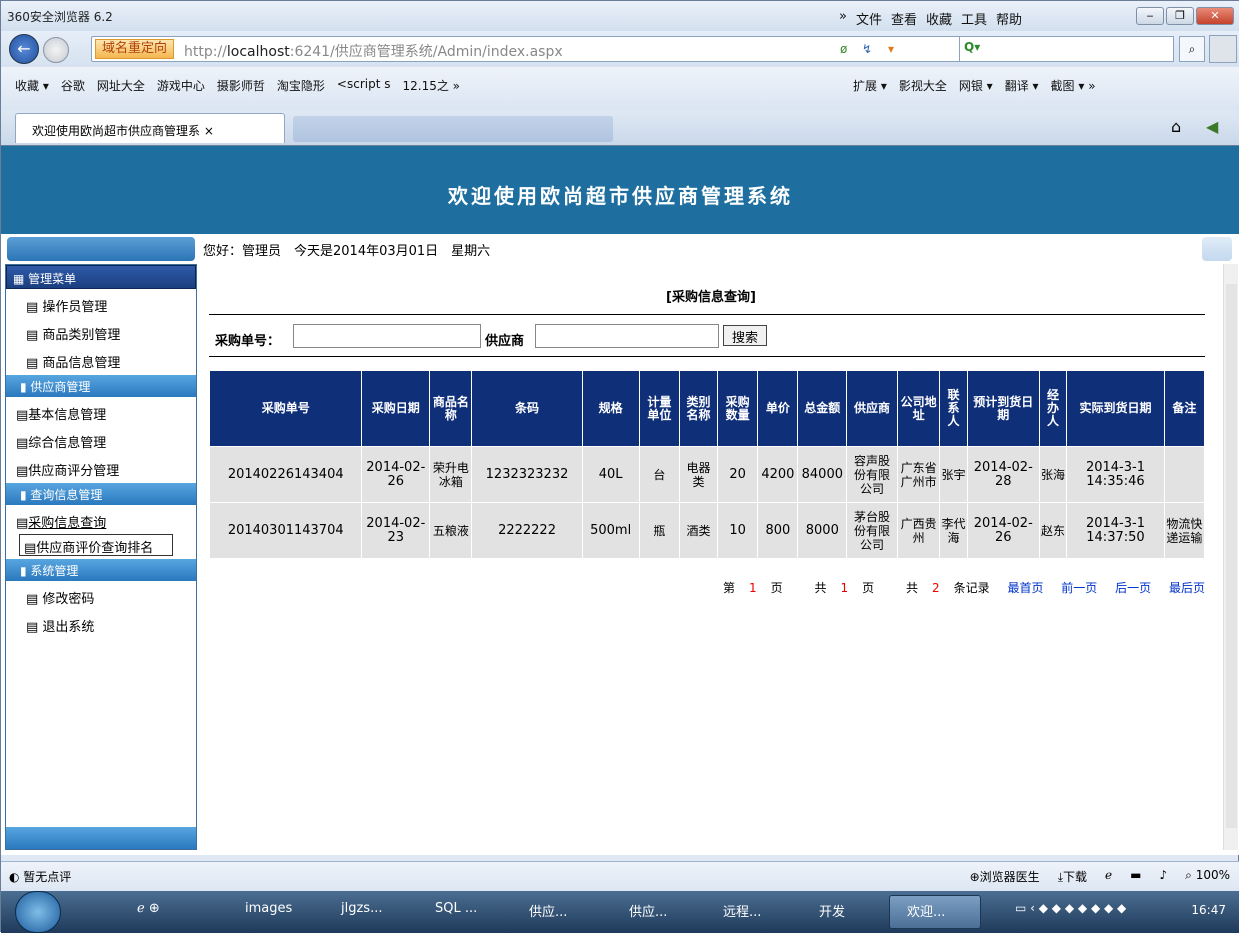  What do you see at coordinates (1070, 908) in the screenshot?
I see `tray-icons: ▭ ‹ ◆ ◆ ◆ ◆ ◆ ◆ ◆` at bounding box center [1070, 908].